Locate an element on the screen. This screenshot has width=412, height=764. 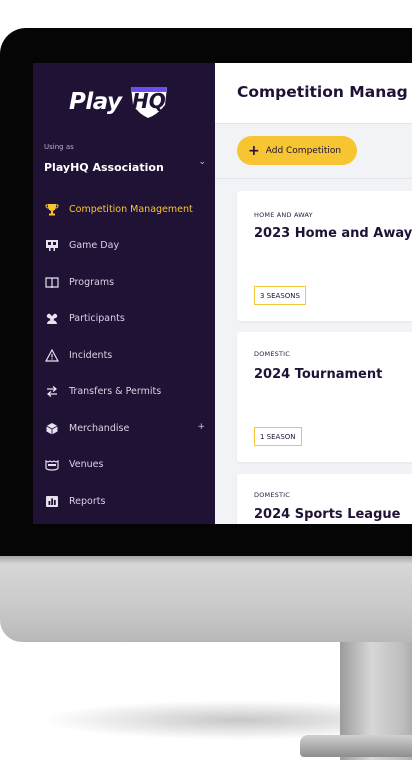
using-as-label: Using as is located at coordinates (59, 147).